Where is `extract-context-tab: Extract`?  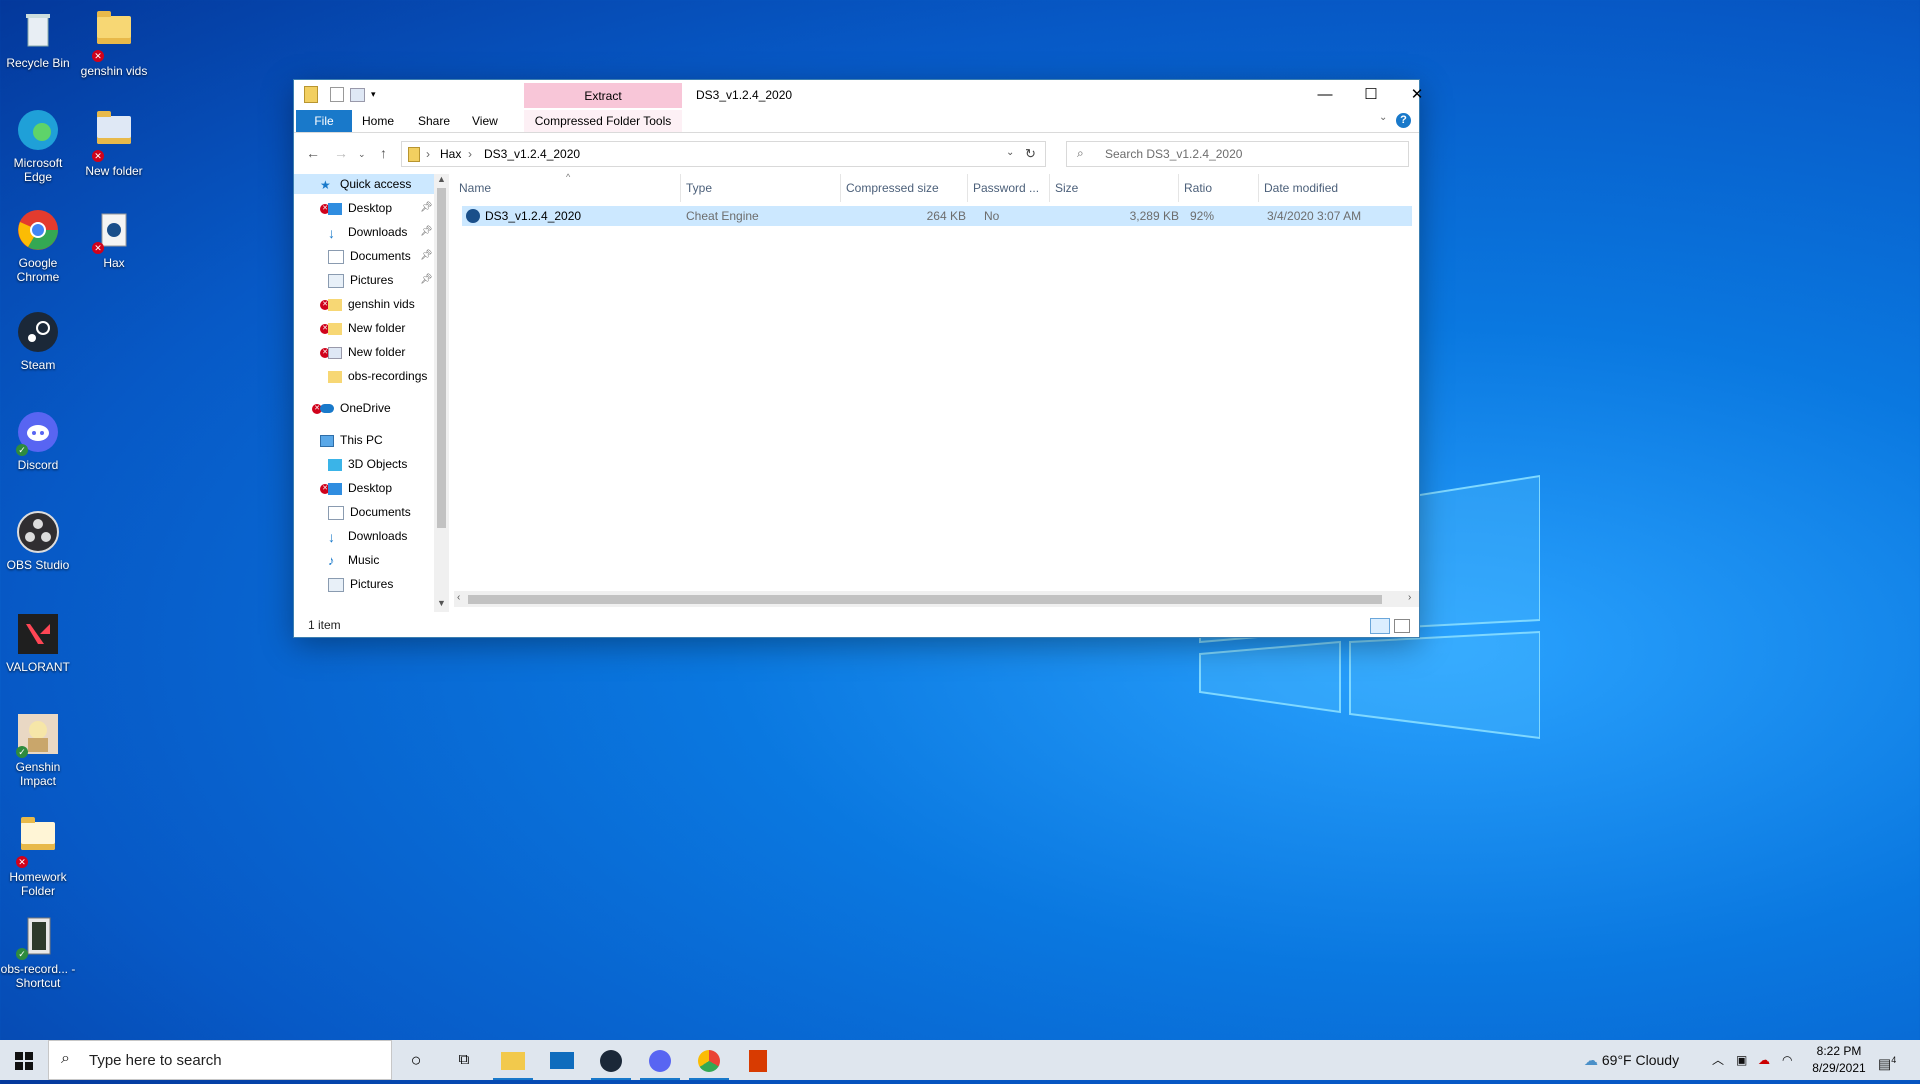
extract-context-tab: Extract is located at coordinates (603, 95).